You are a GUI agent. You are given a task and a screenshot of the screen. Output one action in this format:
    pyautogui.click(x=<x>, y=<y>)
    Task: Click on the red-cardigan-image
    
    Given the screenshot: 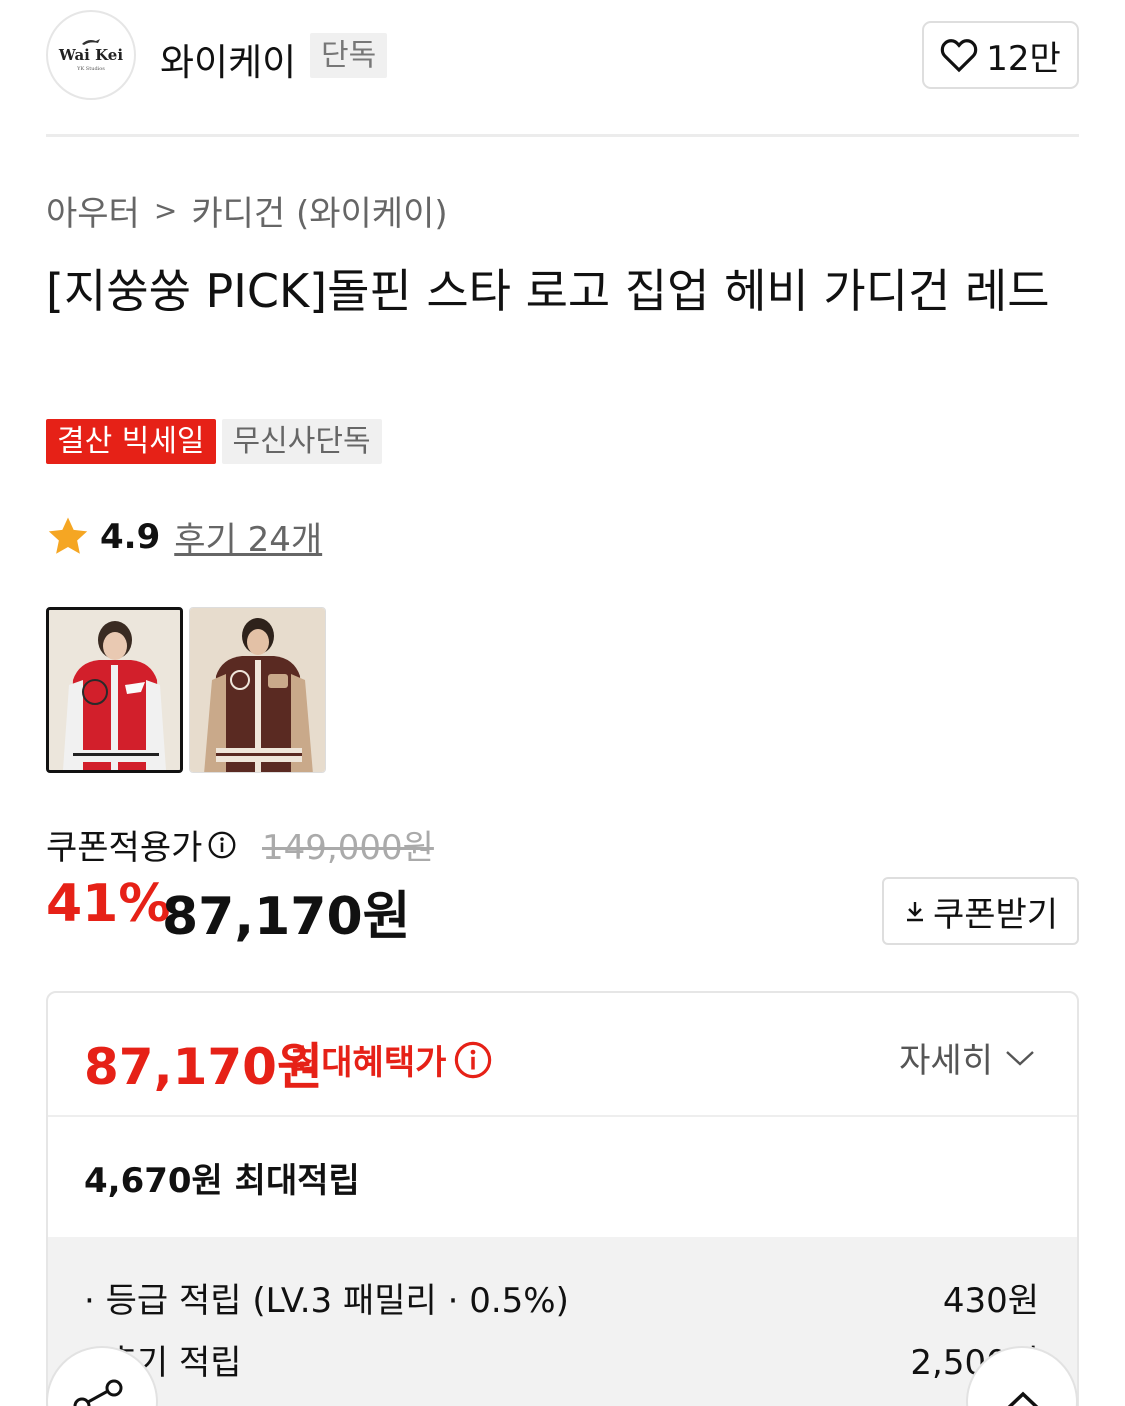 What is the action you would take?
    pyautogui.click(x=114, y=690)
    